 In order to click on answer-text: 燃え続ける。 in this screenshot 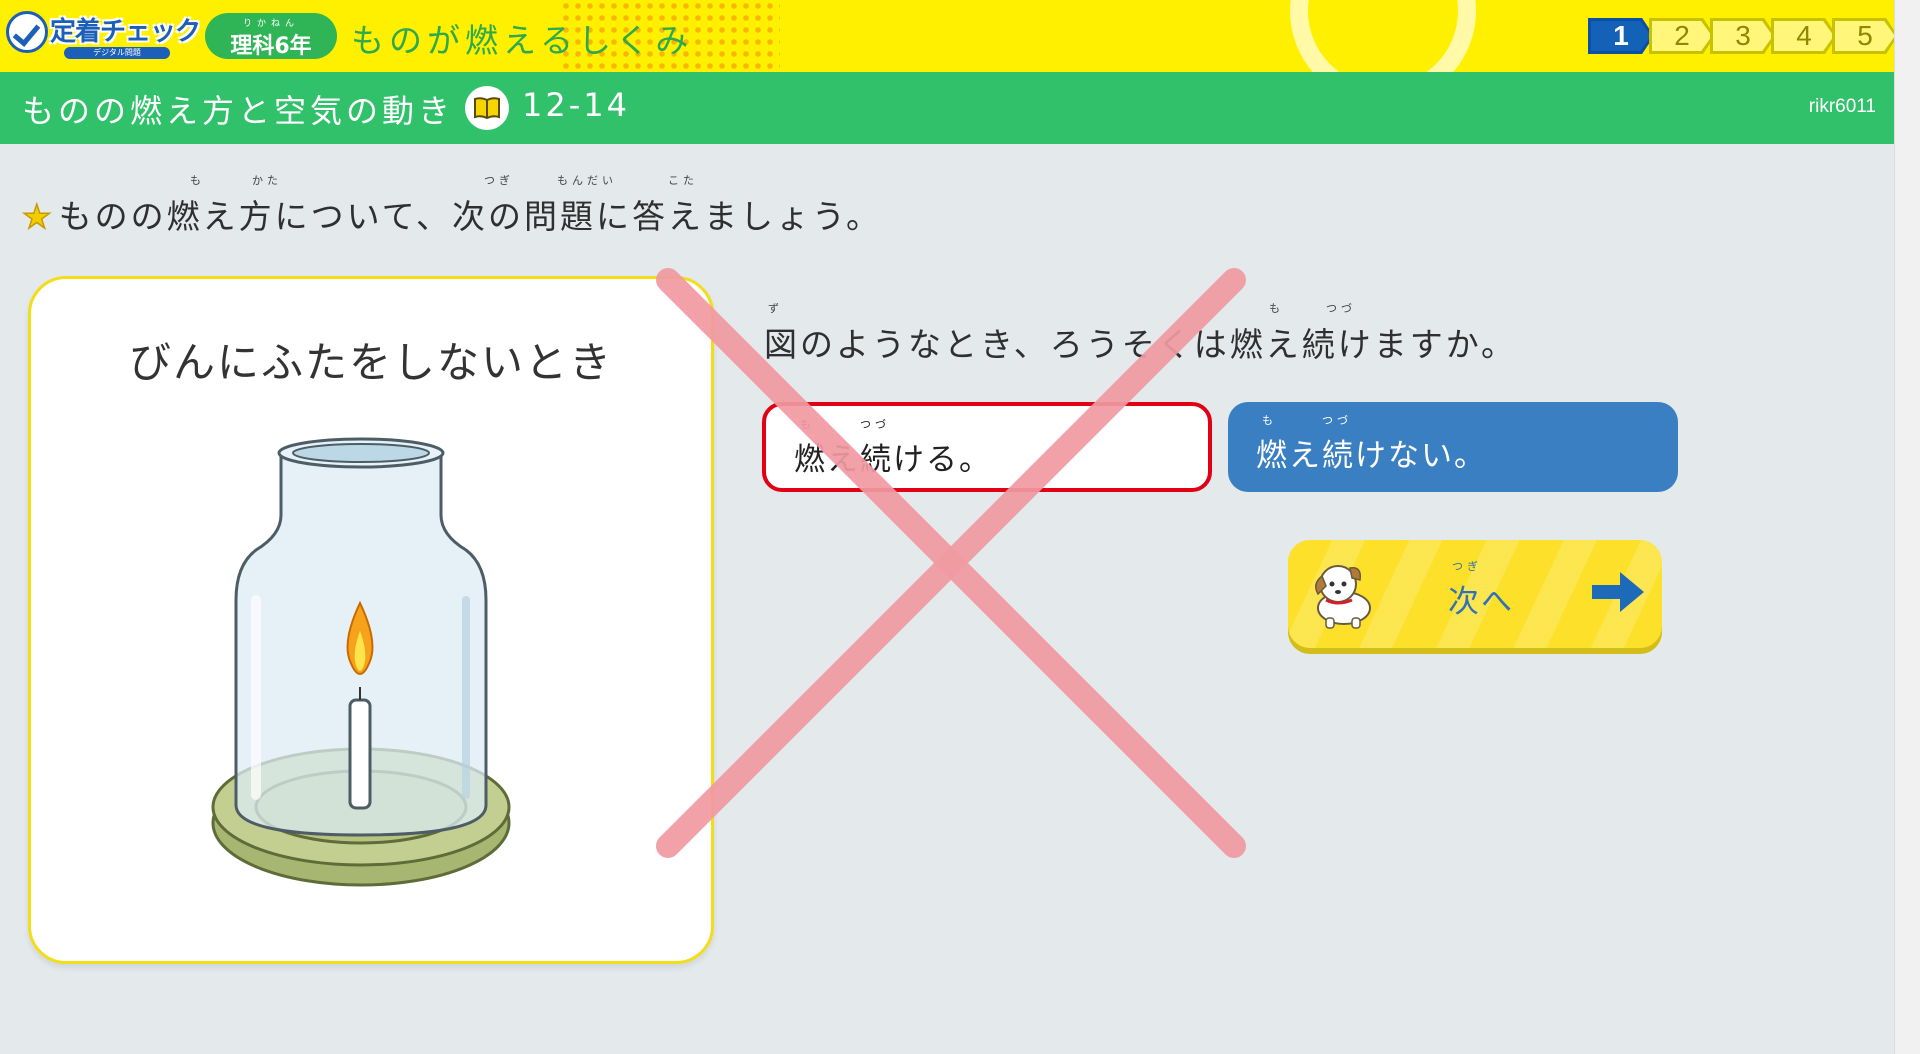, I will do `click(893, 460)`.